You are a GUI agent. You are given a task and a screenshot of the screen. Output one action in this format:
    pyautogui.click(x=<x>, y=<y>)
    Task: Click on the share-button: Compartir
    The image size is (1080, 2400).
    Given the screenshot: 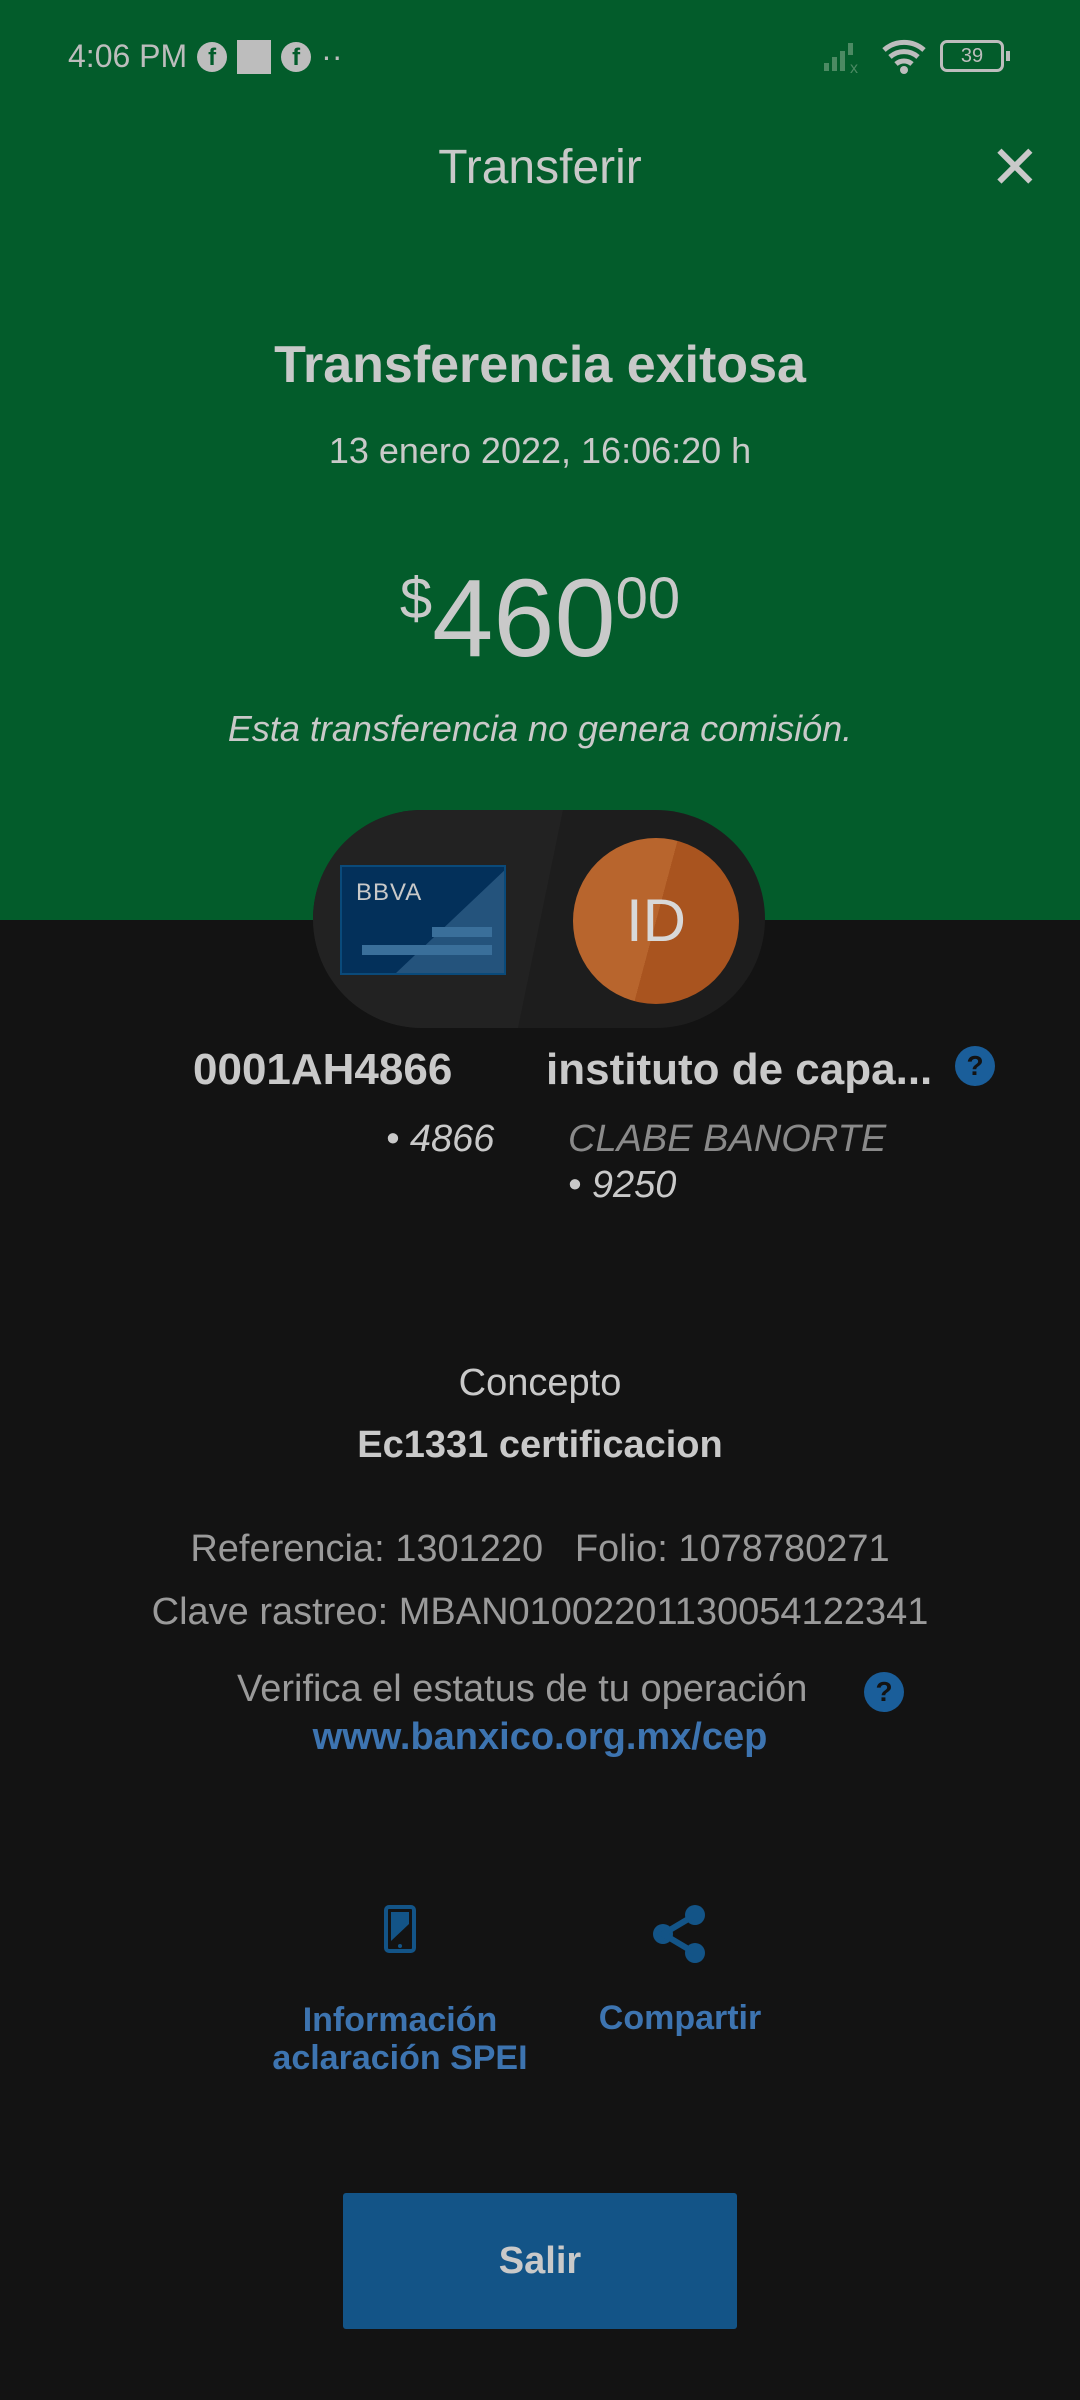 What is the action you would take?
    pyautogui.click(x=680, y=1970)
    